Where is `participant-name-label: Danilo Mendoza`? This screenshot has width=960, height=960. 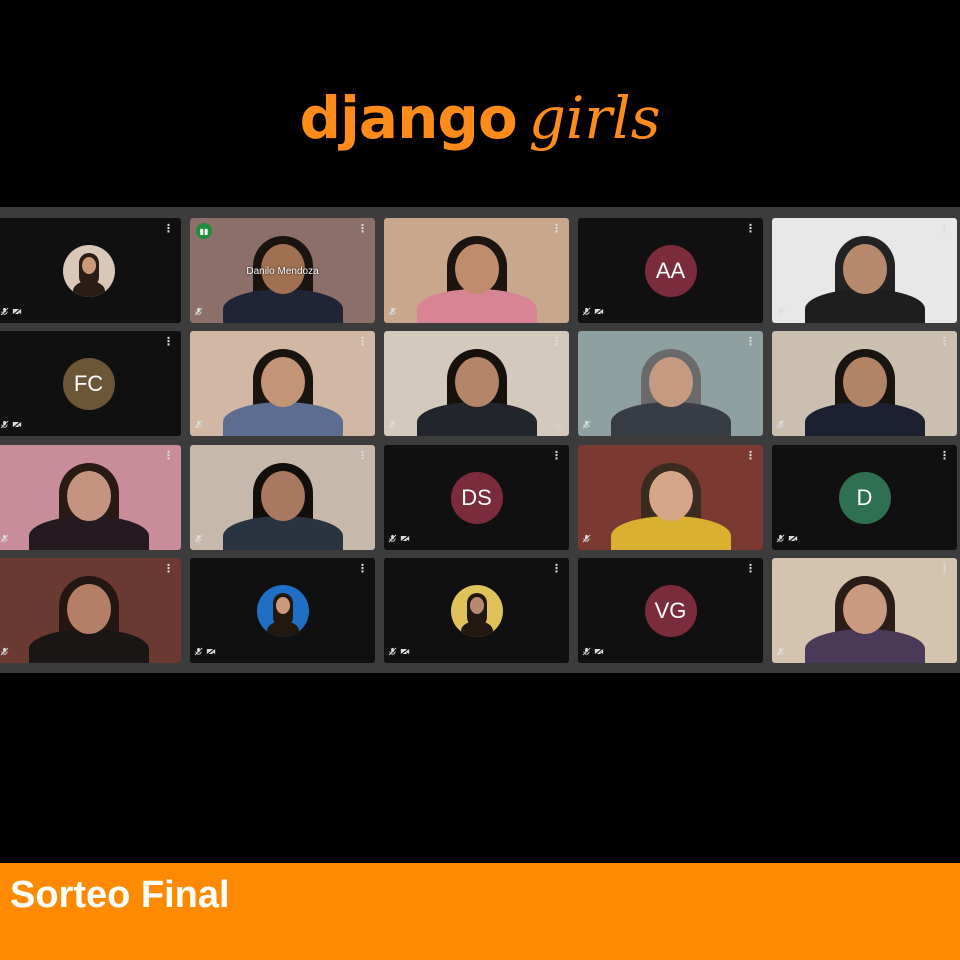 participant-name-label: Danilo Mendoza is located at coordinates (282, 271).